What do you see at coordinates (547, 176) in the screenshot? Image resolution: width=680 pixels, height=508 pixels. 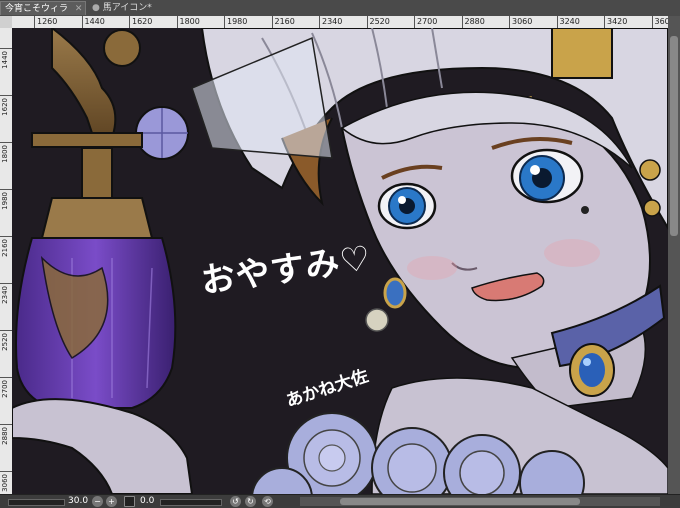 I see `eye-right` at bounding box center [547, 176].